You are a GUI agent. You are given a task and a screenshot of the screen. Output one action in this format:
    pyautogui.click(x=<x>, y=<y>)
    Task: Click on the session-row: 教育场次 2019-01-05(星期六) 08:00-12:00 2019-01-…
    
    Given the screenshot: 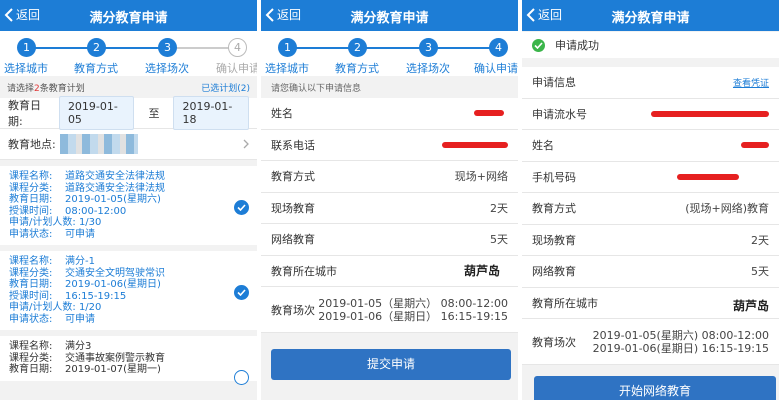 What is the action you would take?
    pyautogui.click(x=650, y=342)
    